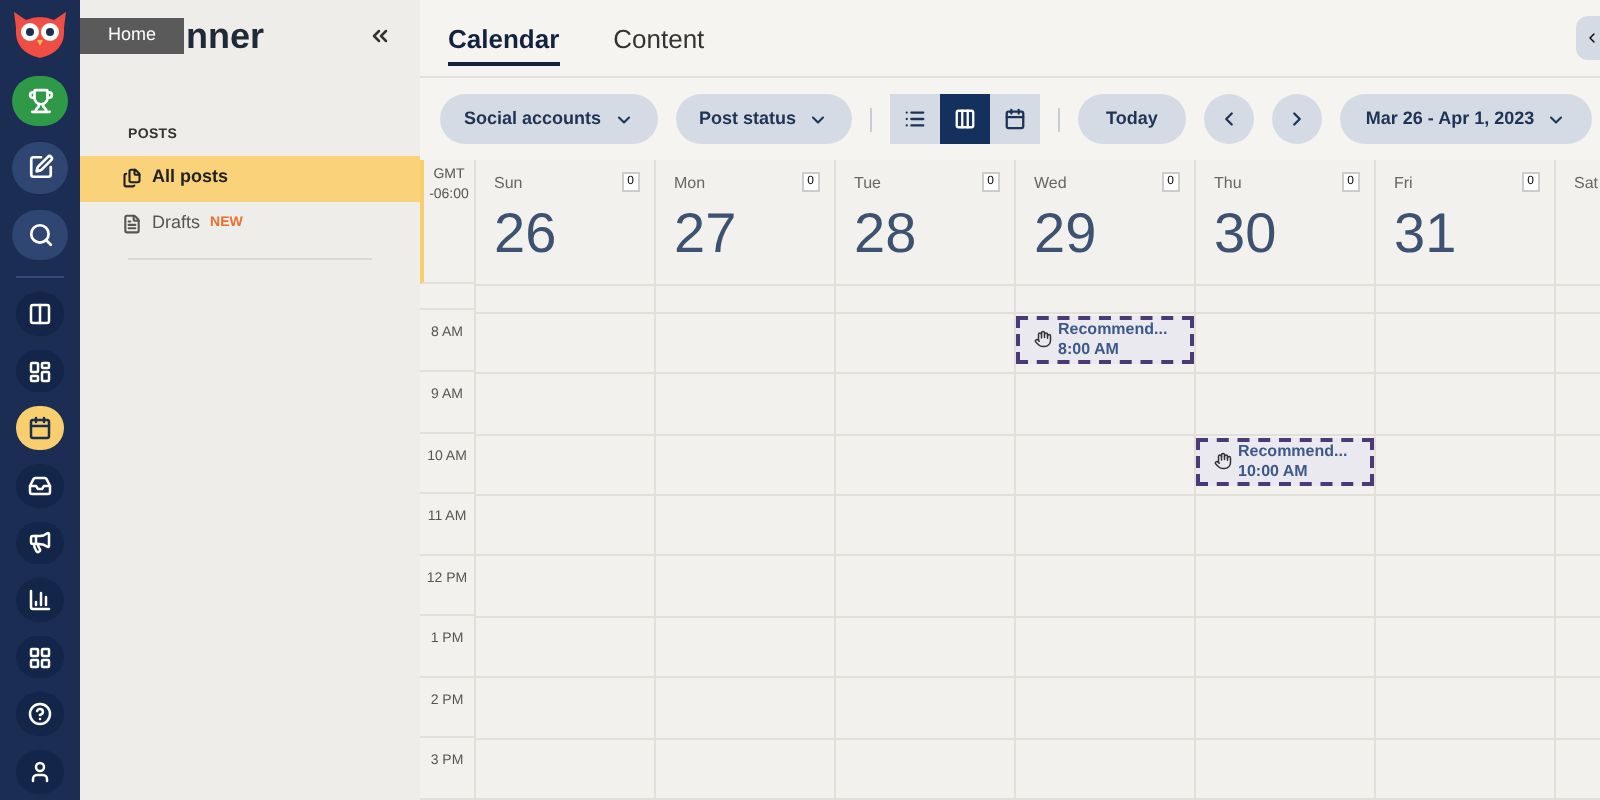 The image size is (1600, 800). I want to click on post-time: 8:00 AM, so click(1089, 349).